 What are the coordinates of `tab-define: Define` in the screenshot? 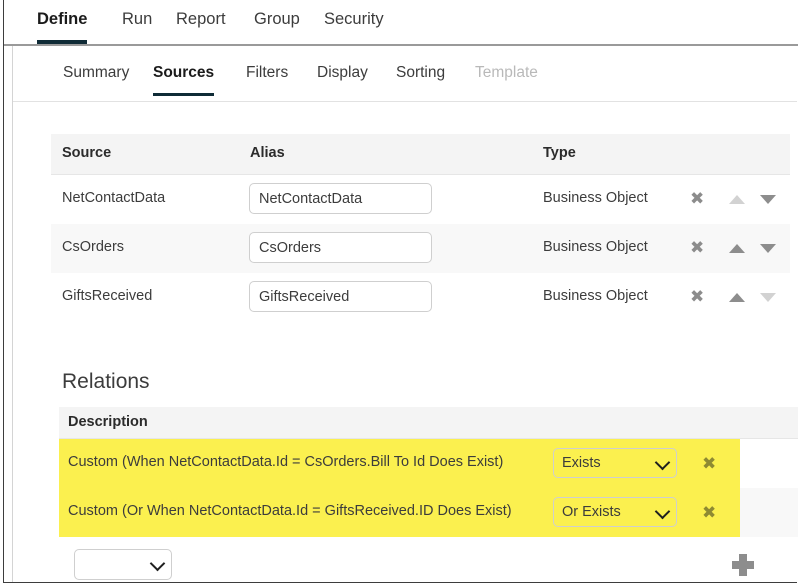 It's located at (62, 27).